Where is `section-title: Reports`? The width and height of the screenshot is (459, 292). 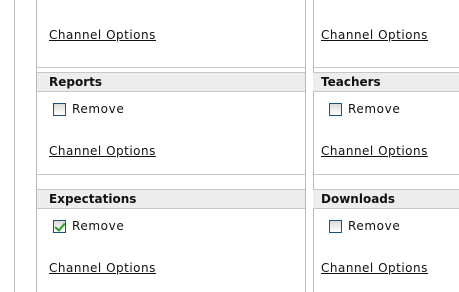
section-title: Reports is located at coordinates (171, 82).